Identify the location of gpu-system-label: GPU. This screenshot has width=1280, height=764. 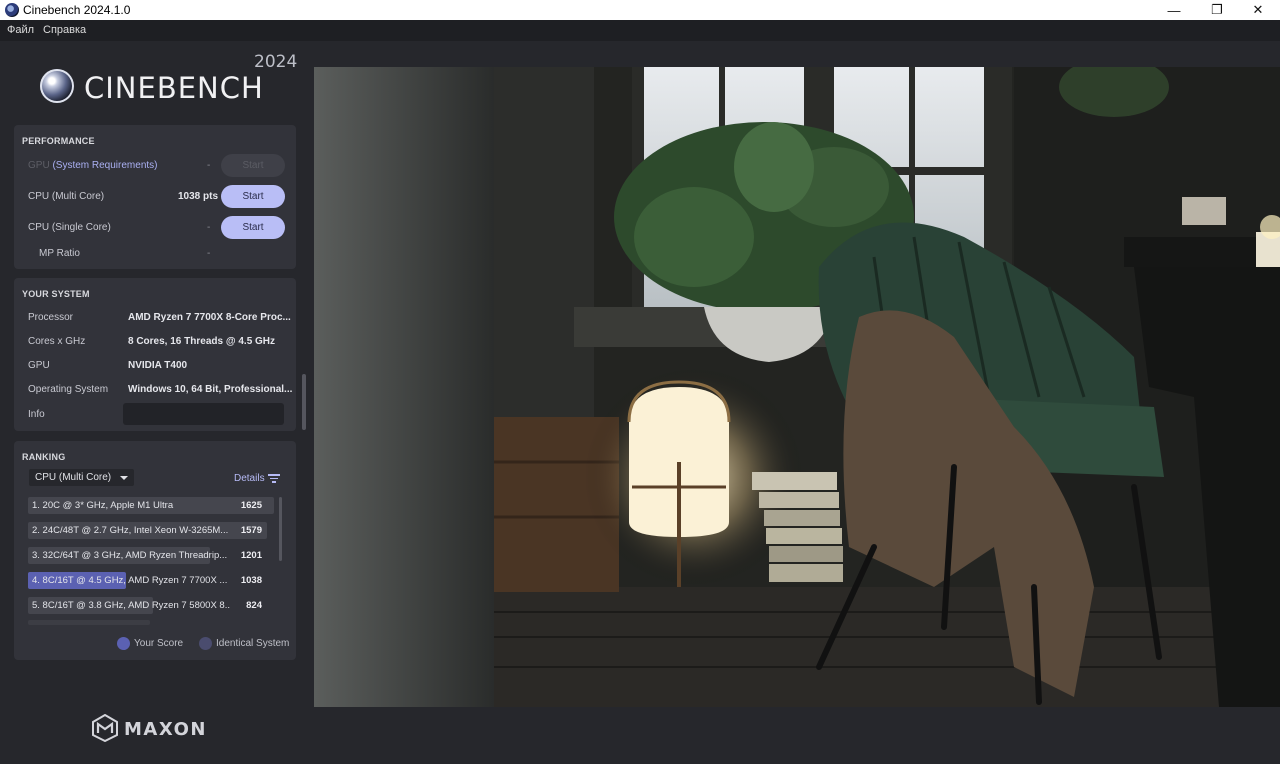
(39, 365).